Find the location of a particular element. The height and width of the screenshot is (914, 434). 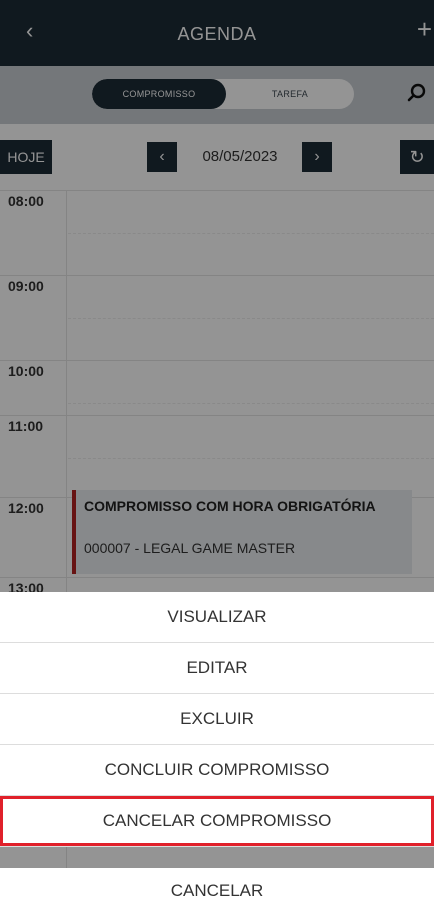

action-excluir: EXCLUIR is located at coordinates (217, 719).